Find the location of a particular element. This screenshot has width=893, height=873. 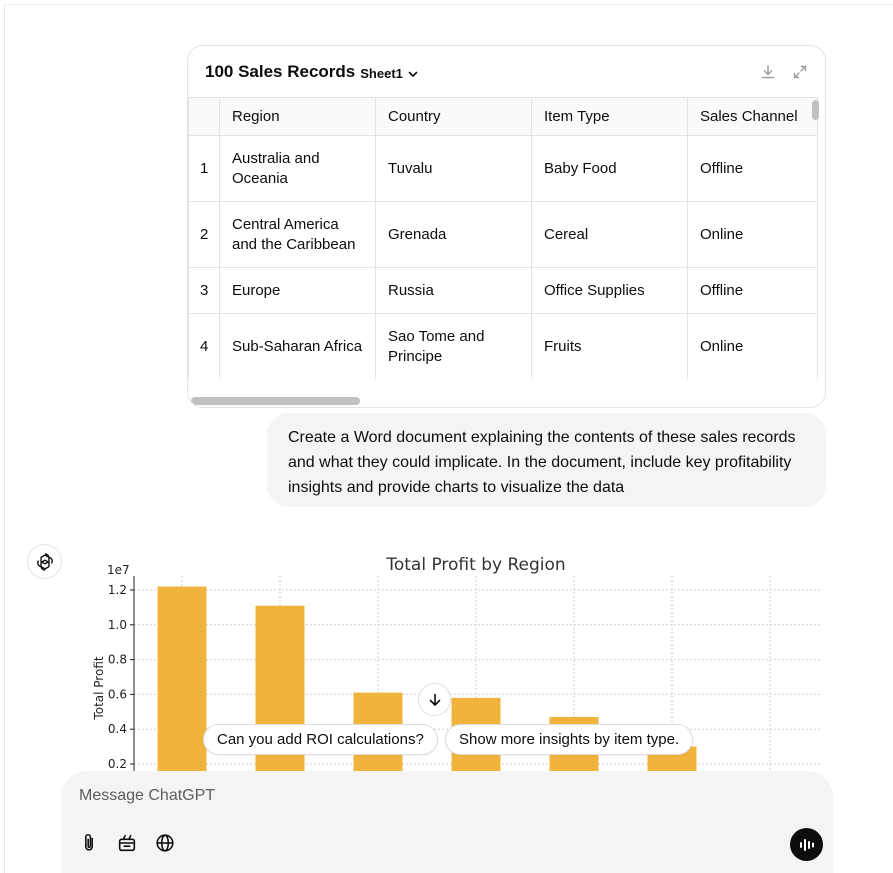

table-cell: Russia is located at coordinates (453, 290).